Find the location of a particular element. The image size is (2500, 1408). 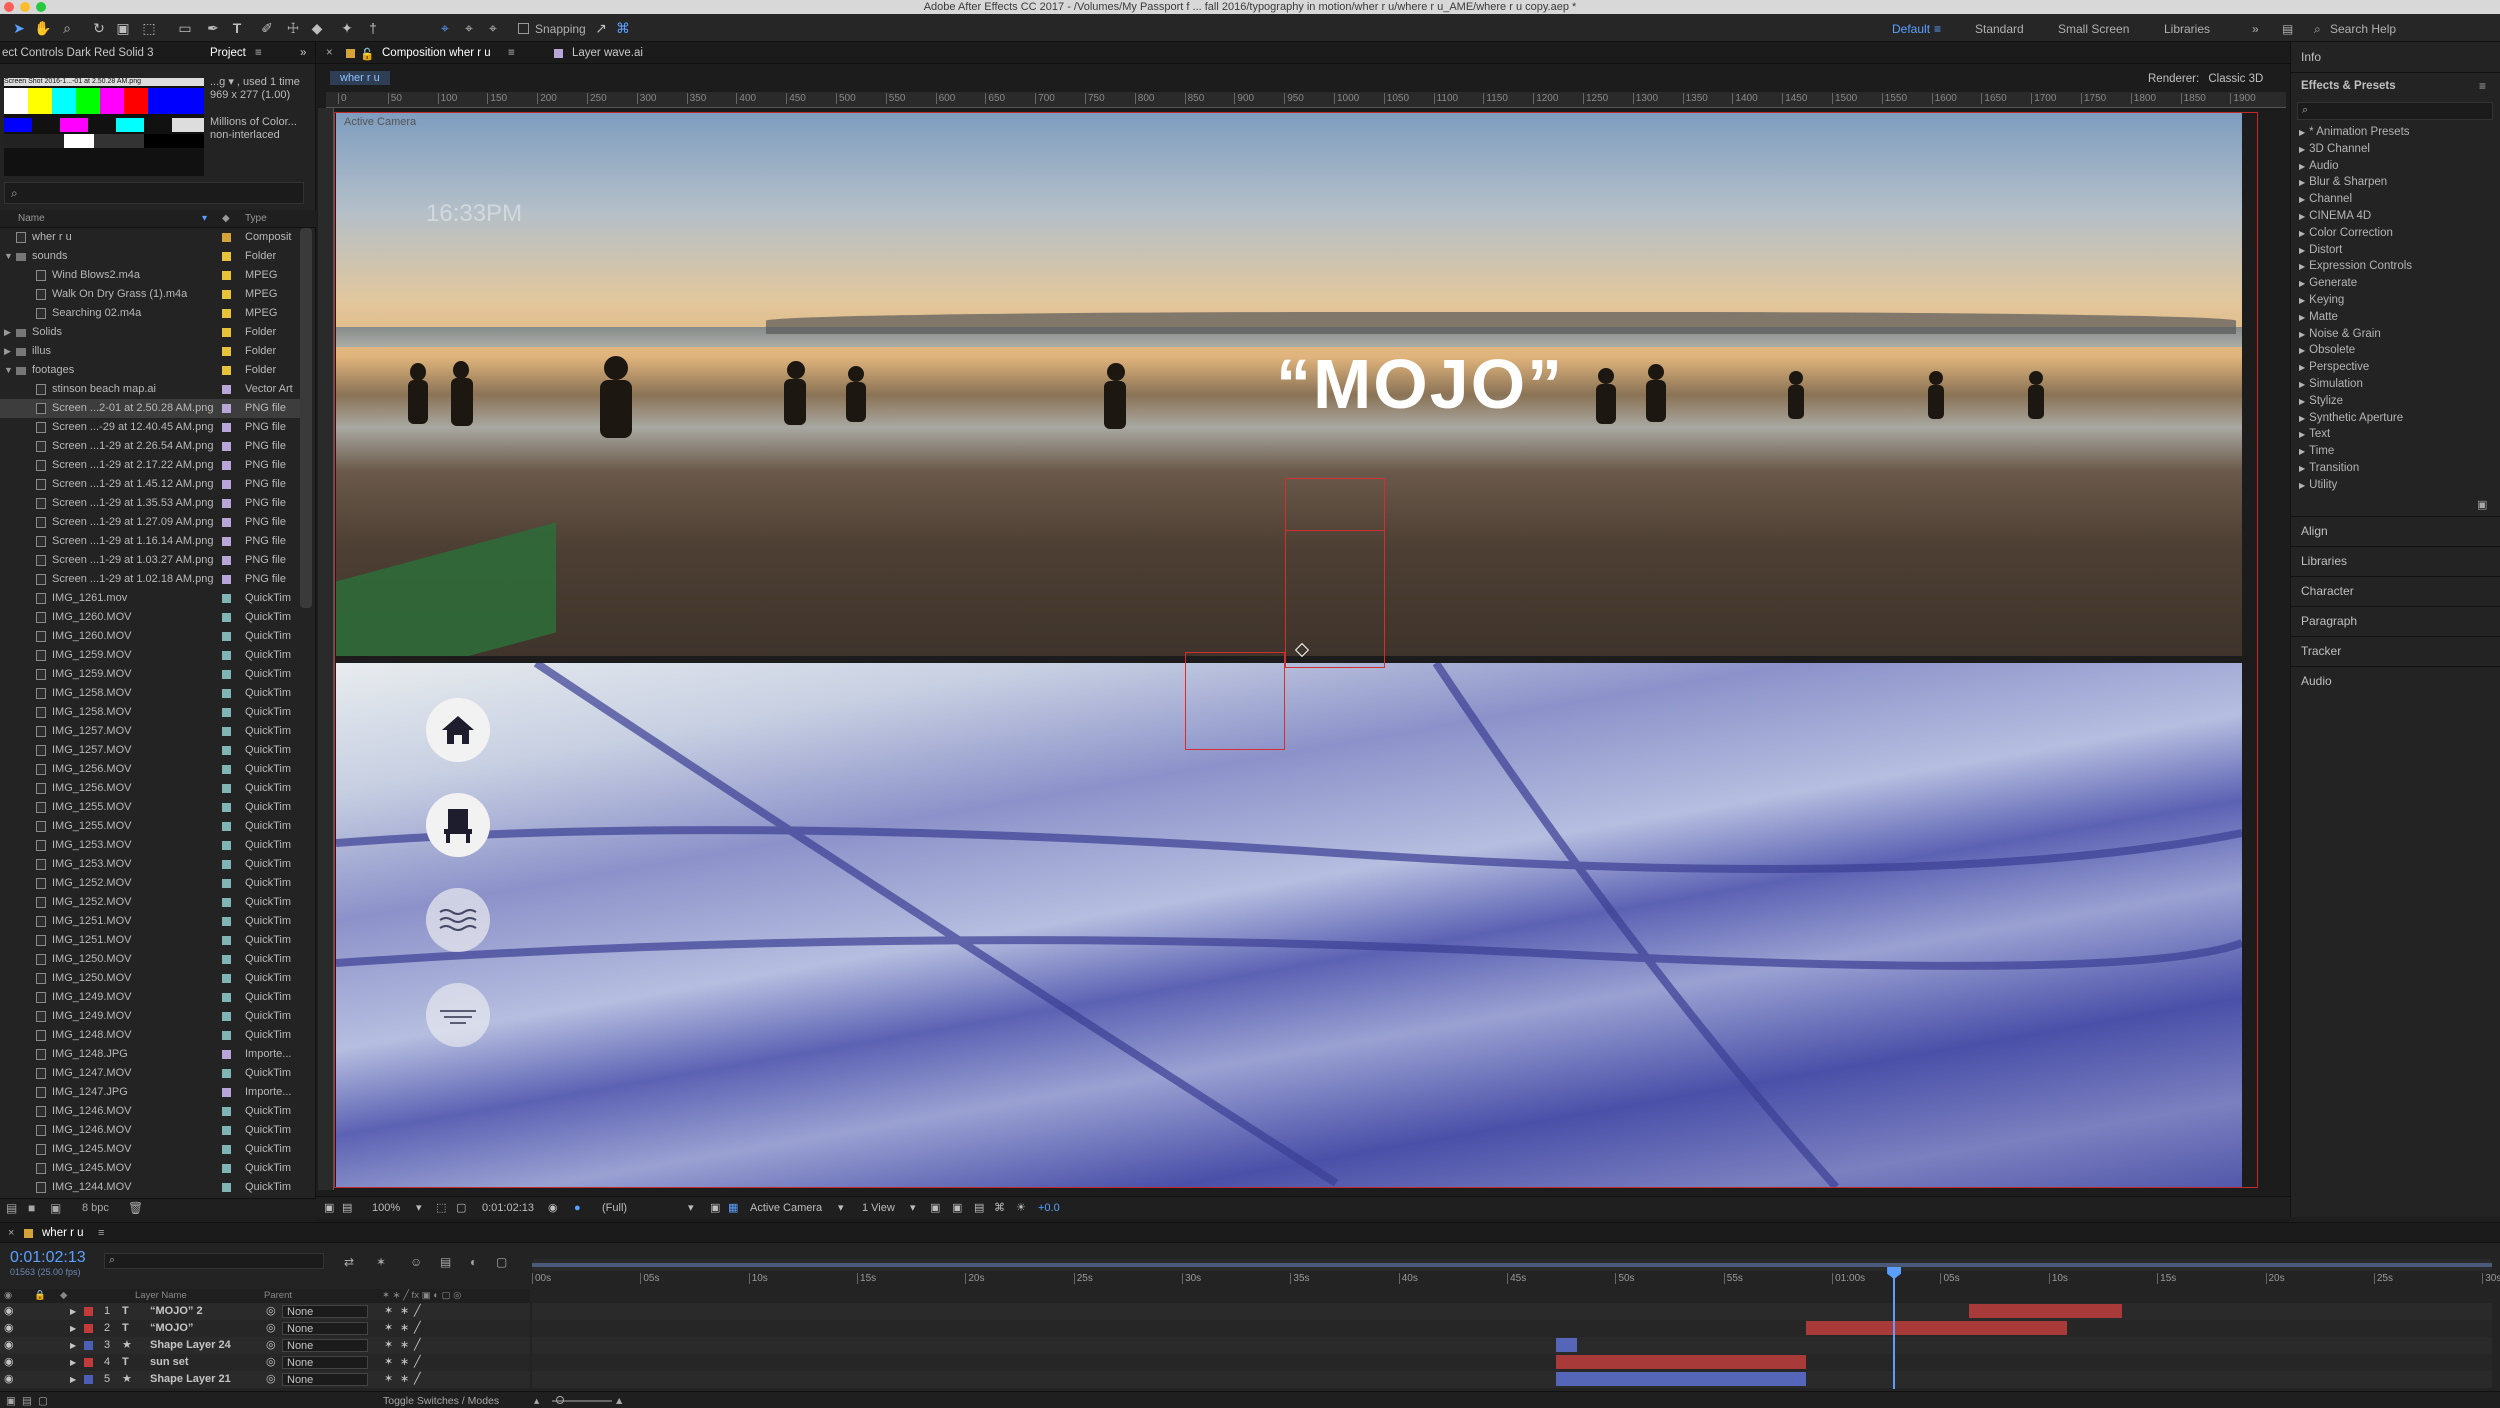

brush-tool-icon: ✐ is located at coordinates (267, 28).